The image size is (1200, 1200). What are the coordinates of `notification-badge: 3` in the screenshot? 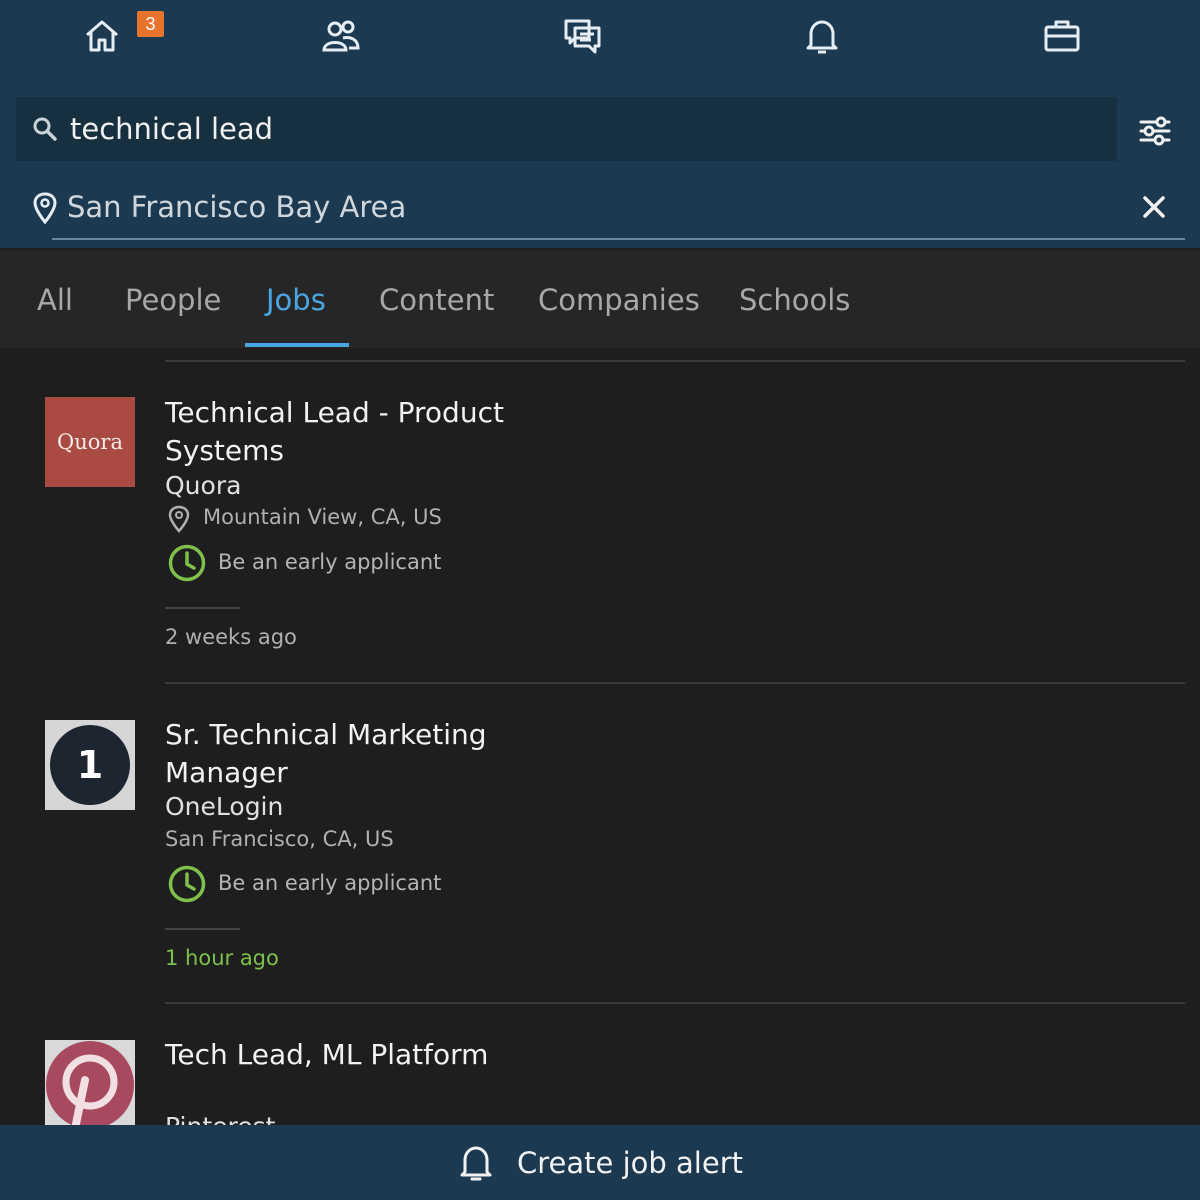 It's located at (150, 24).